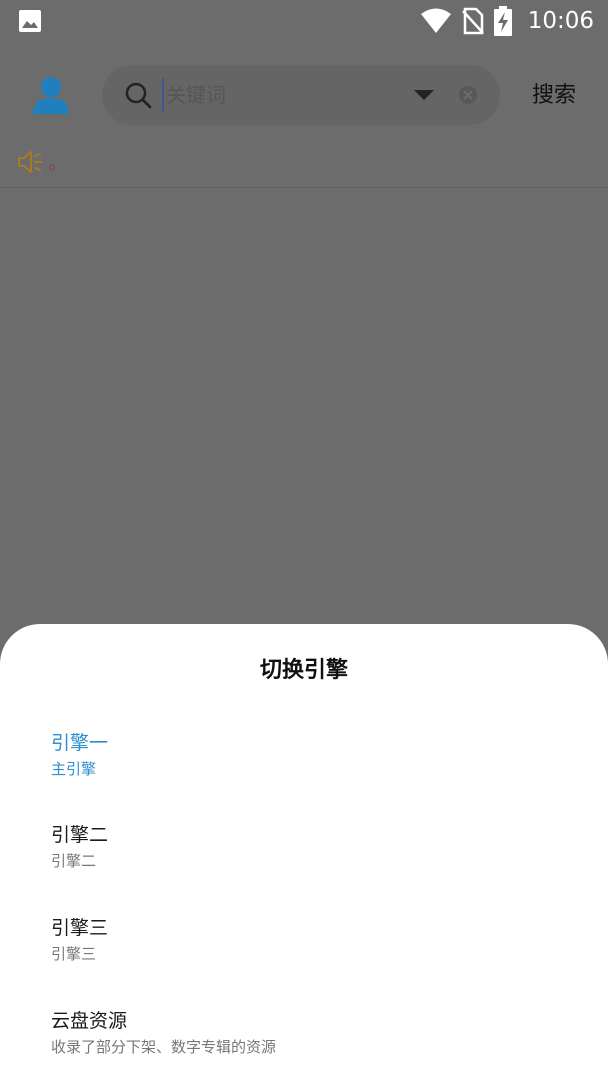 This screenshot has width=608, height=1080. What do you see at coordinates (502, 21) in the screenshot?
I see `battery-charging-icon` at bounding box center [502, 21].